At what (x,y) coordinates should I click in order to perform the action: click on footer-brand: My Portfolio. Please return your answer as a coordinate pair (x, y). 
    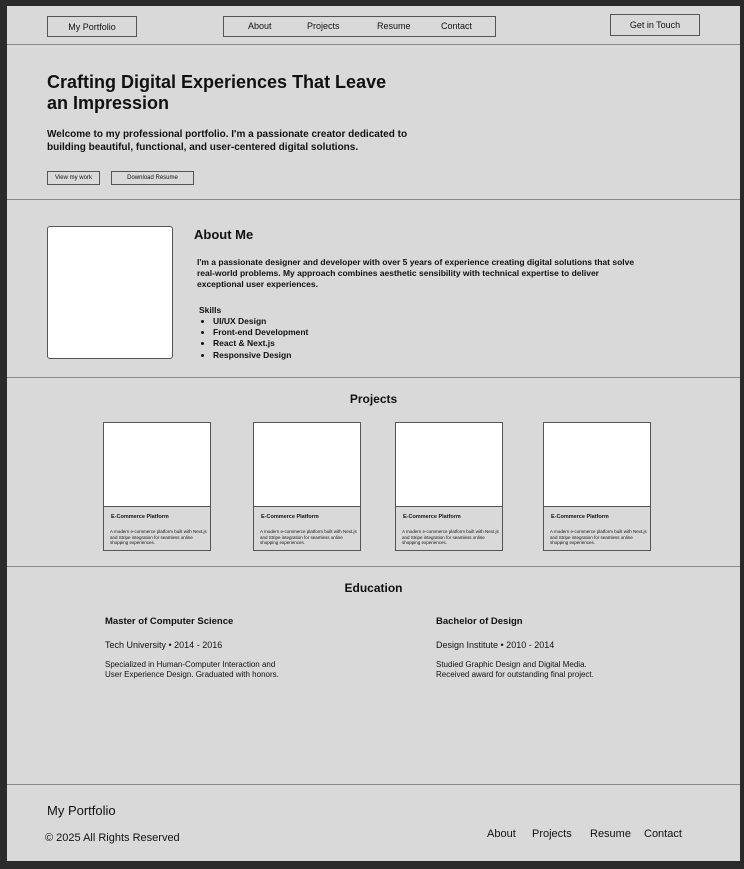
    Looking at the image, I should click on (81, 810).